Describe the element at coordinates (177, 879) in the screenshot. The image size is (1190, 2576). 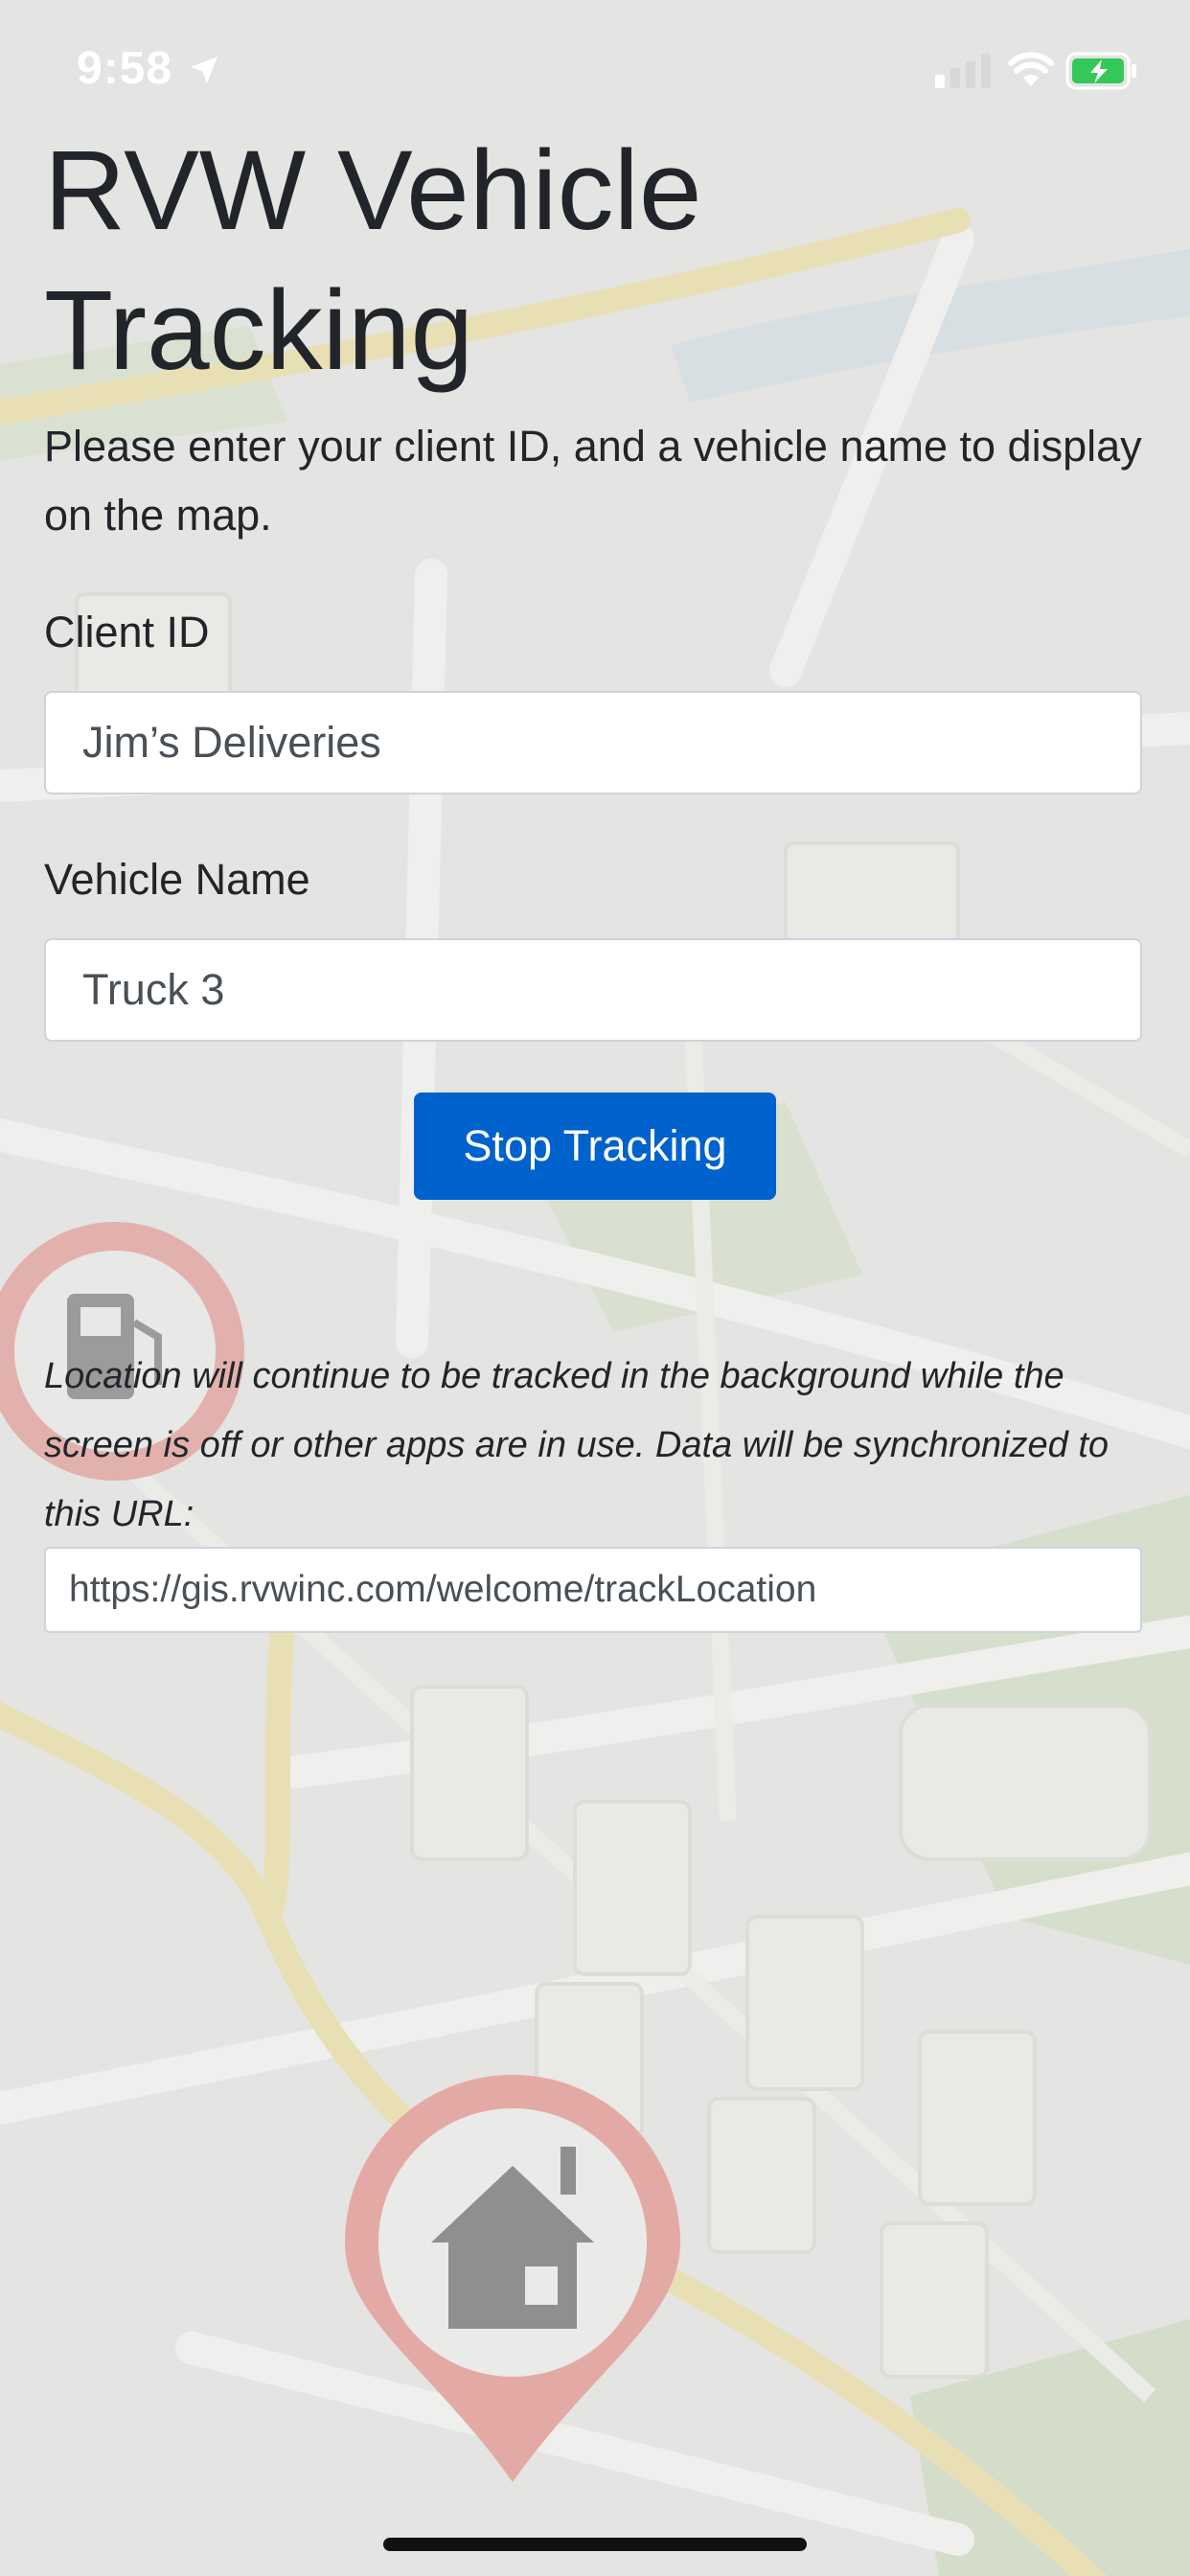
I see `vehicle-name-label: Vehicle Name` at that location.